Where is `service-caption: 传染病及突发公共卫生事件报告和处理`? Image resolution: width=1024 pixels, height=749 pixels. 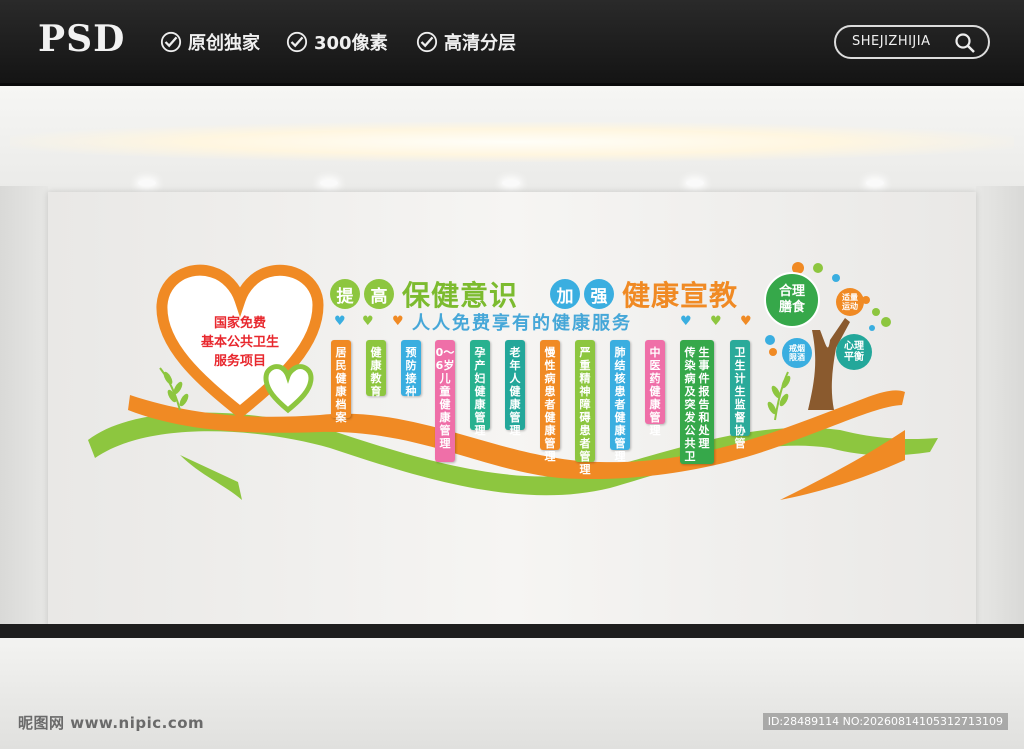
service-caption: 传染病及突发公共卫生事件报告和处理 is located at coordinates (697, 402).